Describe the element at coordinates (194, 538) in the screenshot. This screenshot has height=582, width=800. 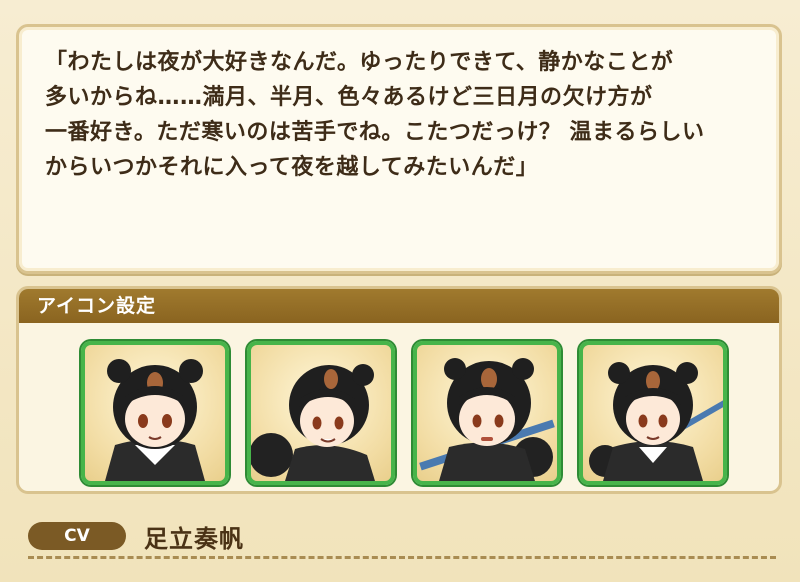
I see `voice-actor-name: 足立奏帆` at that location.